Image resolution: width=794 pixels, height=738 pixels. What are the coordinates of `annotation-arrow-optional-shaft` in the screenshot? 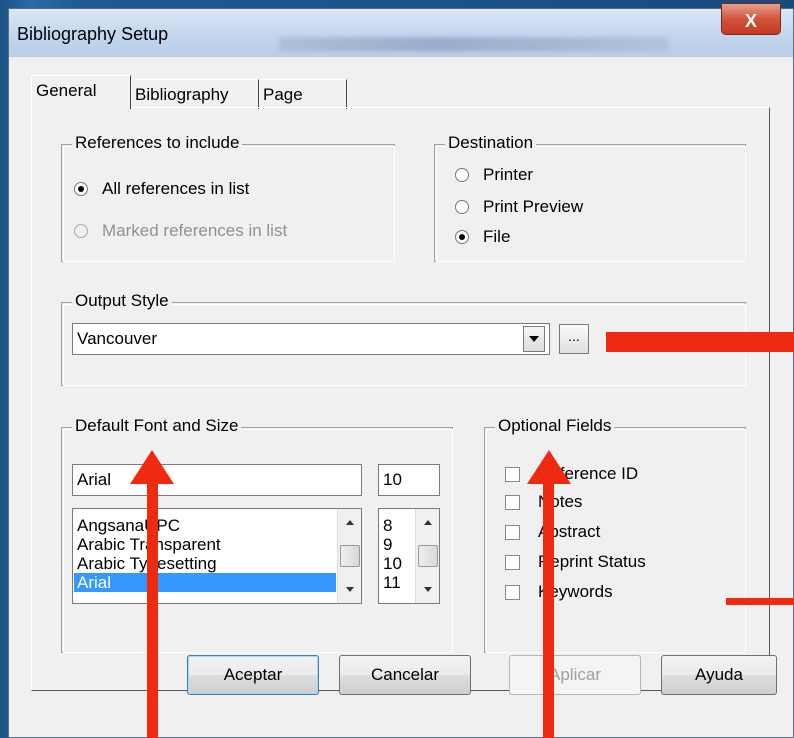 It's located at (548, 608).